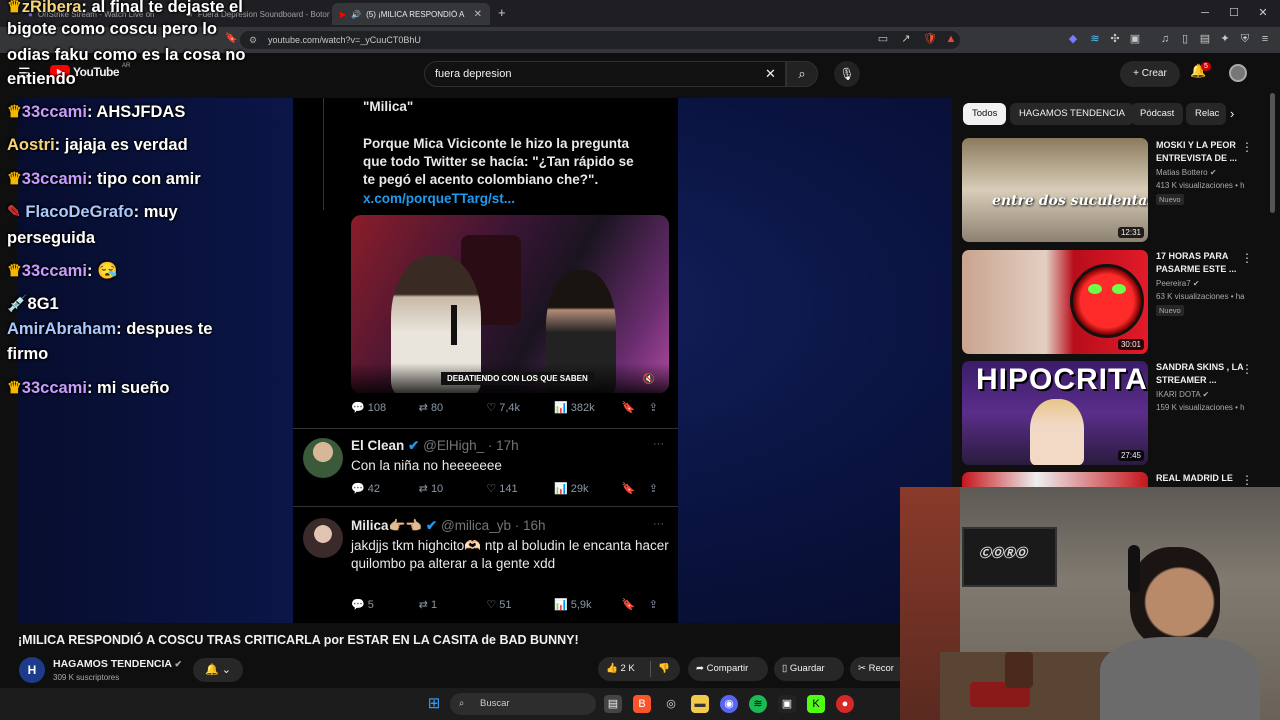 This screenshot has width=1280, height=720. I want to click on clear-search-icon: ✕, so click(770, 74).